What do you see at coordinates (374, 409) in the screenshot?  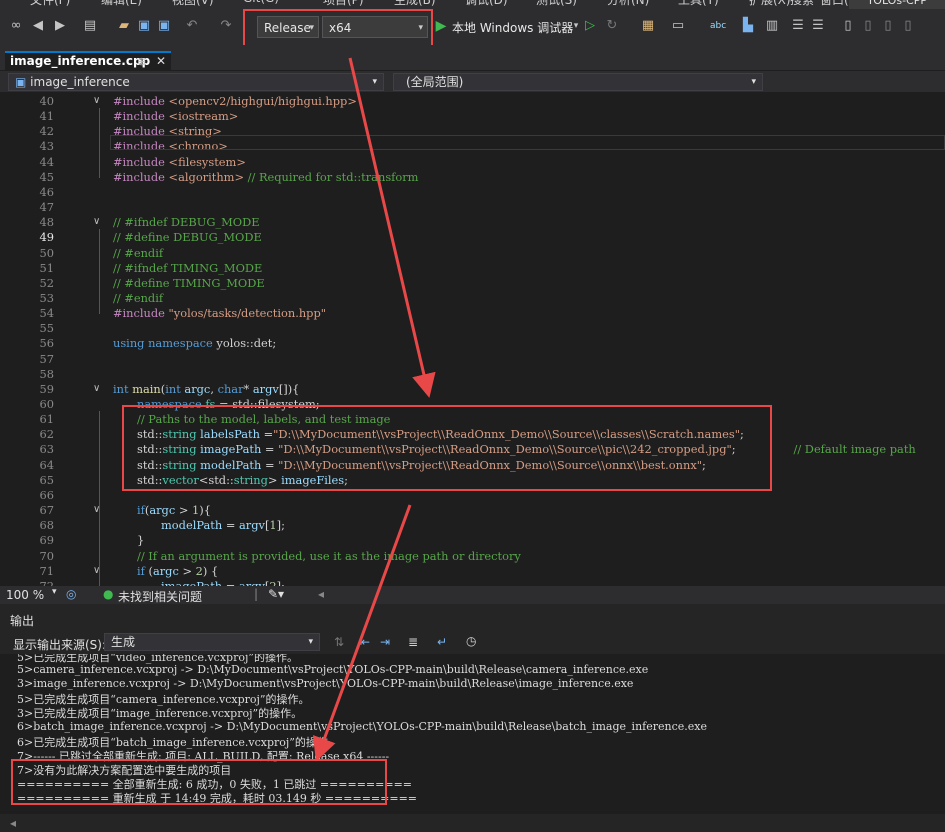 I see `annotation-arrows` at bounding box center [374, 409].